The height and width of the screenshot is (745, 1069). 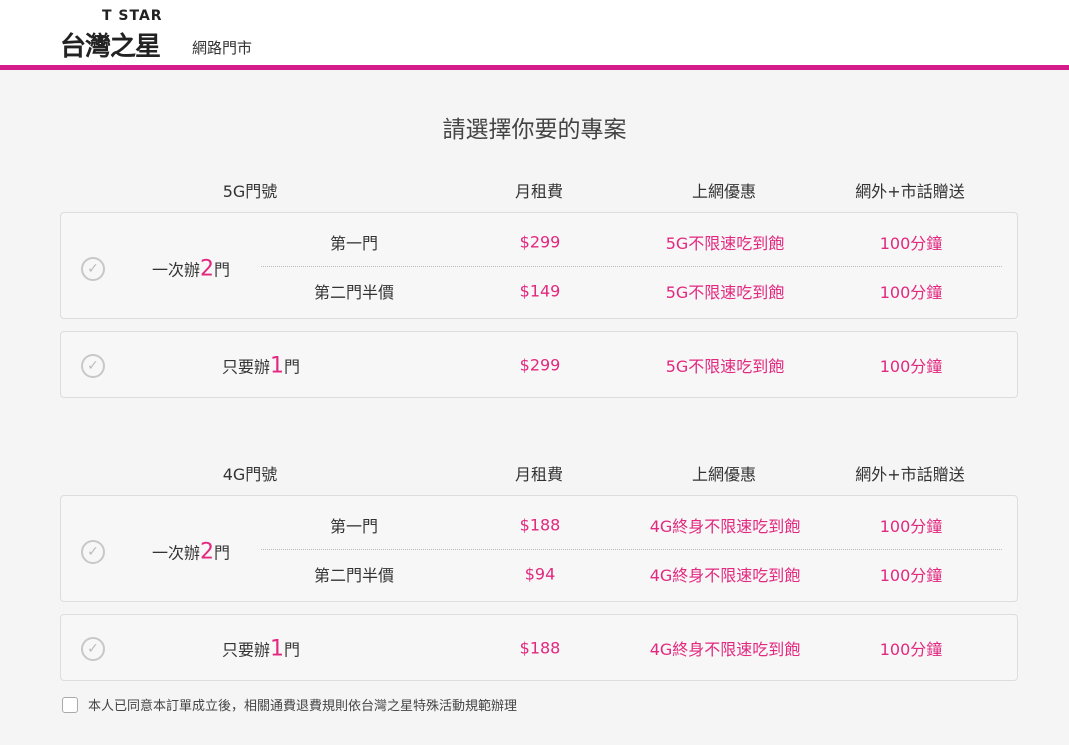 I want to click on store-subtitle: 網路門市, so click(x=222, y=48).